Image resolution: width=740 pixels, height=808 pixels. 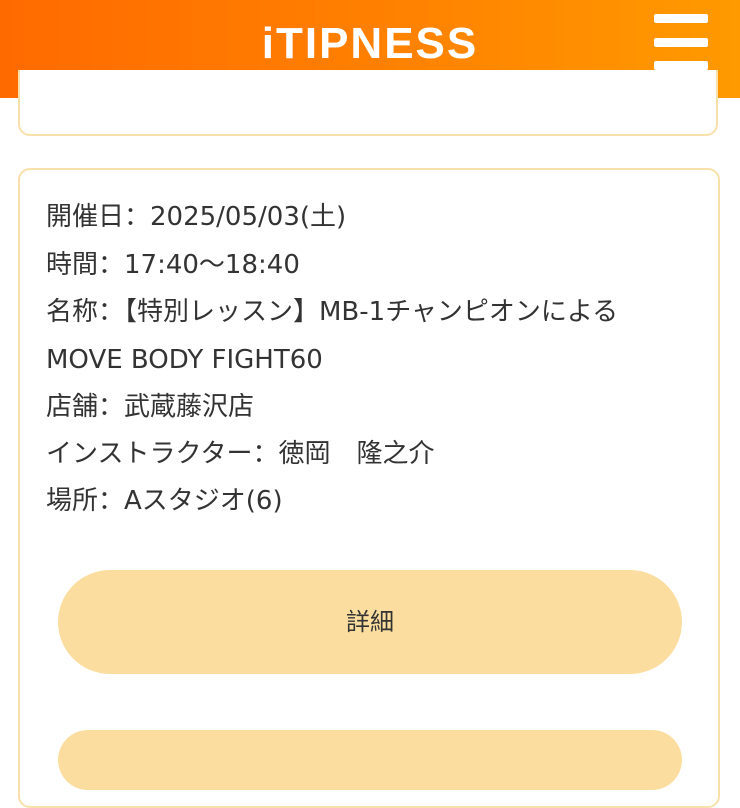 I want to click on lesson-name-continued: MOVE BODY FIGHT60, so click(x=184, y=360).